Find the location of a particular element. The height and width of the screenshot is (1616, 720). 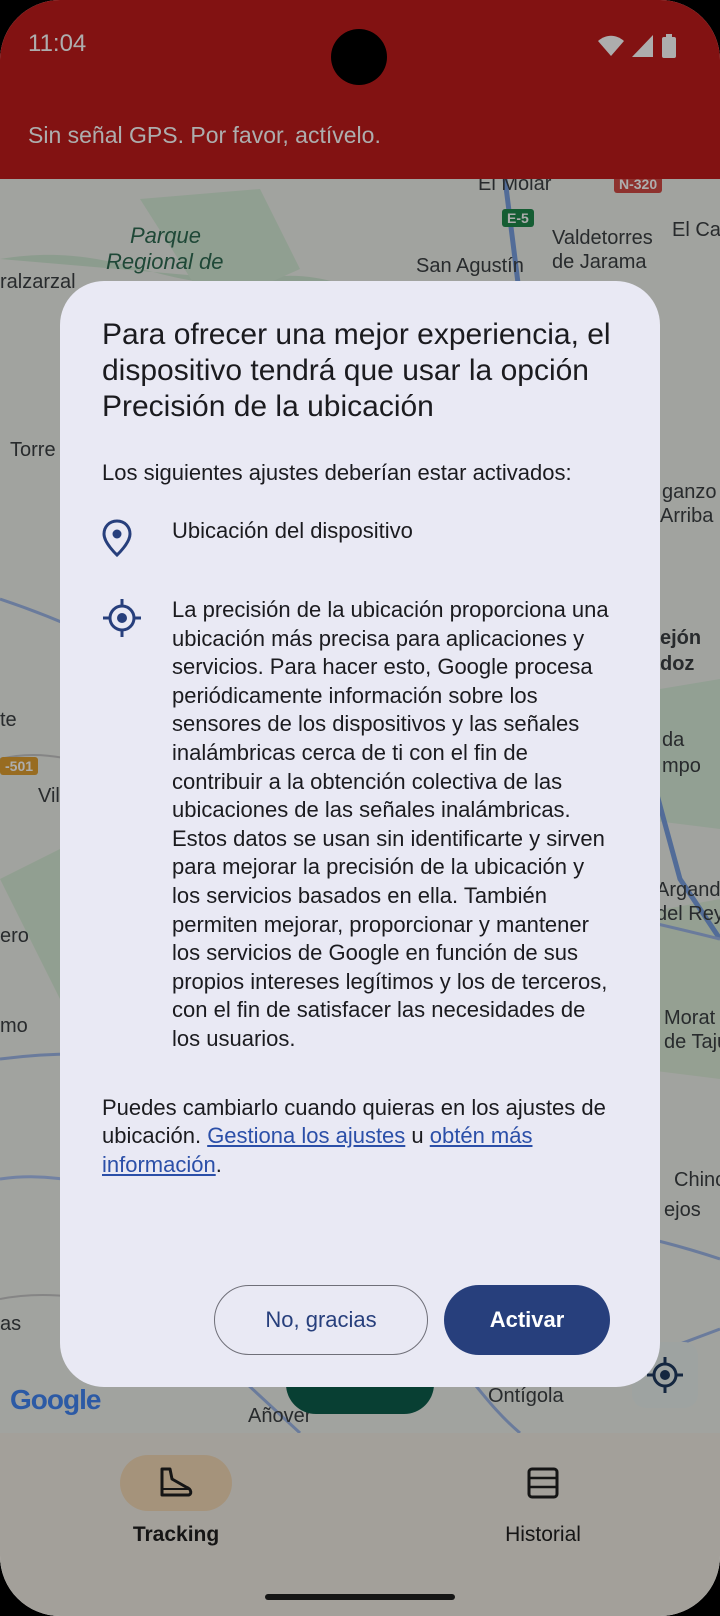

no-thanks-button: No, gracias is located at coordinates (321, 1320).